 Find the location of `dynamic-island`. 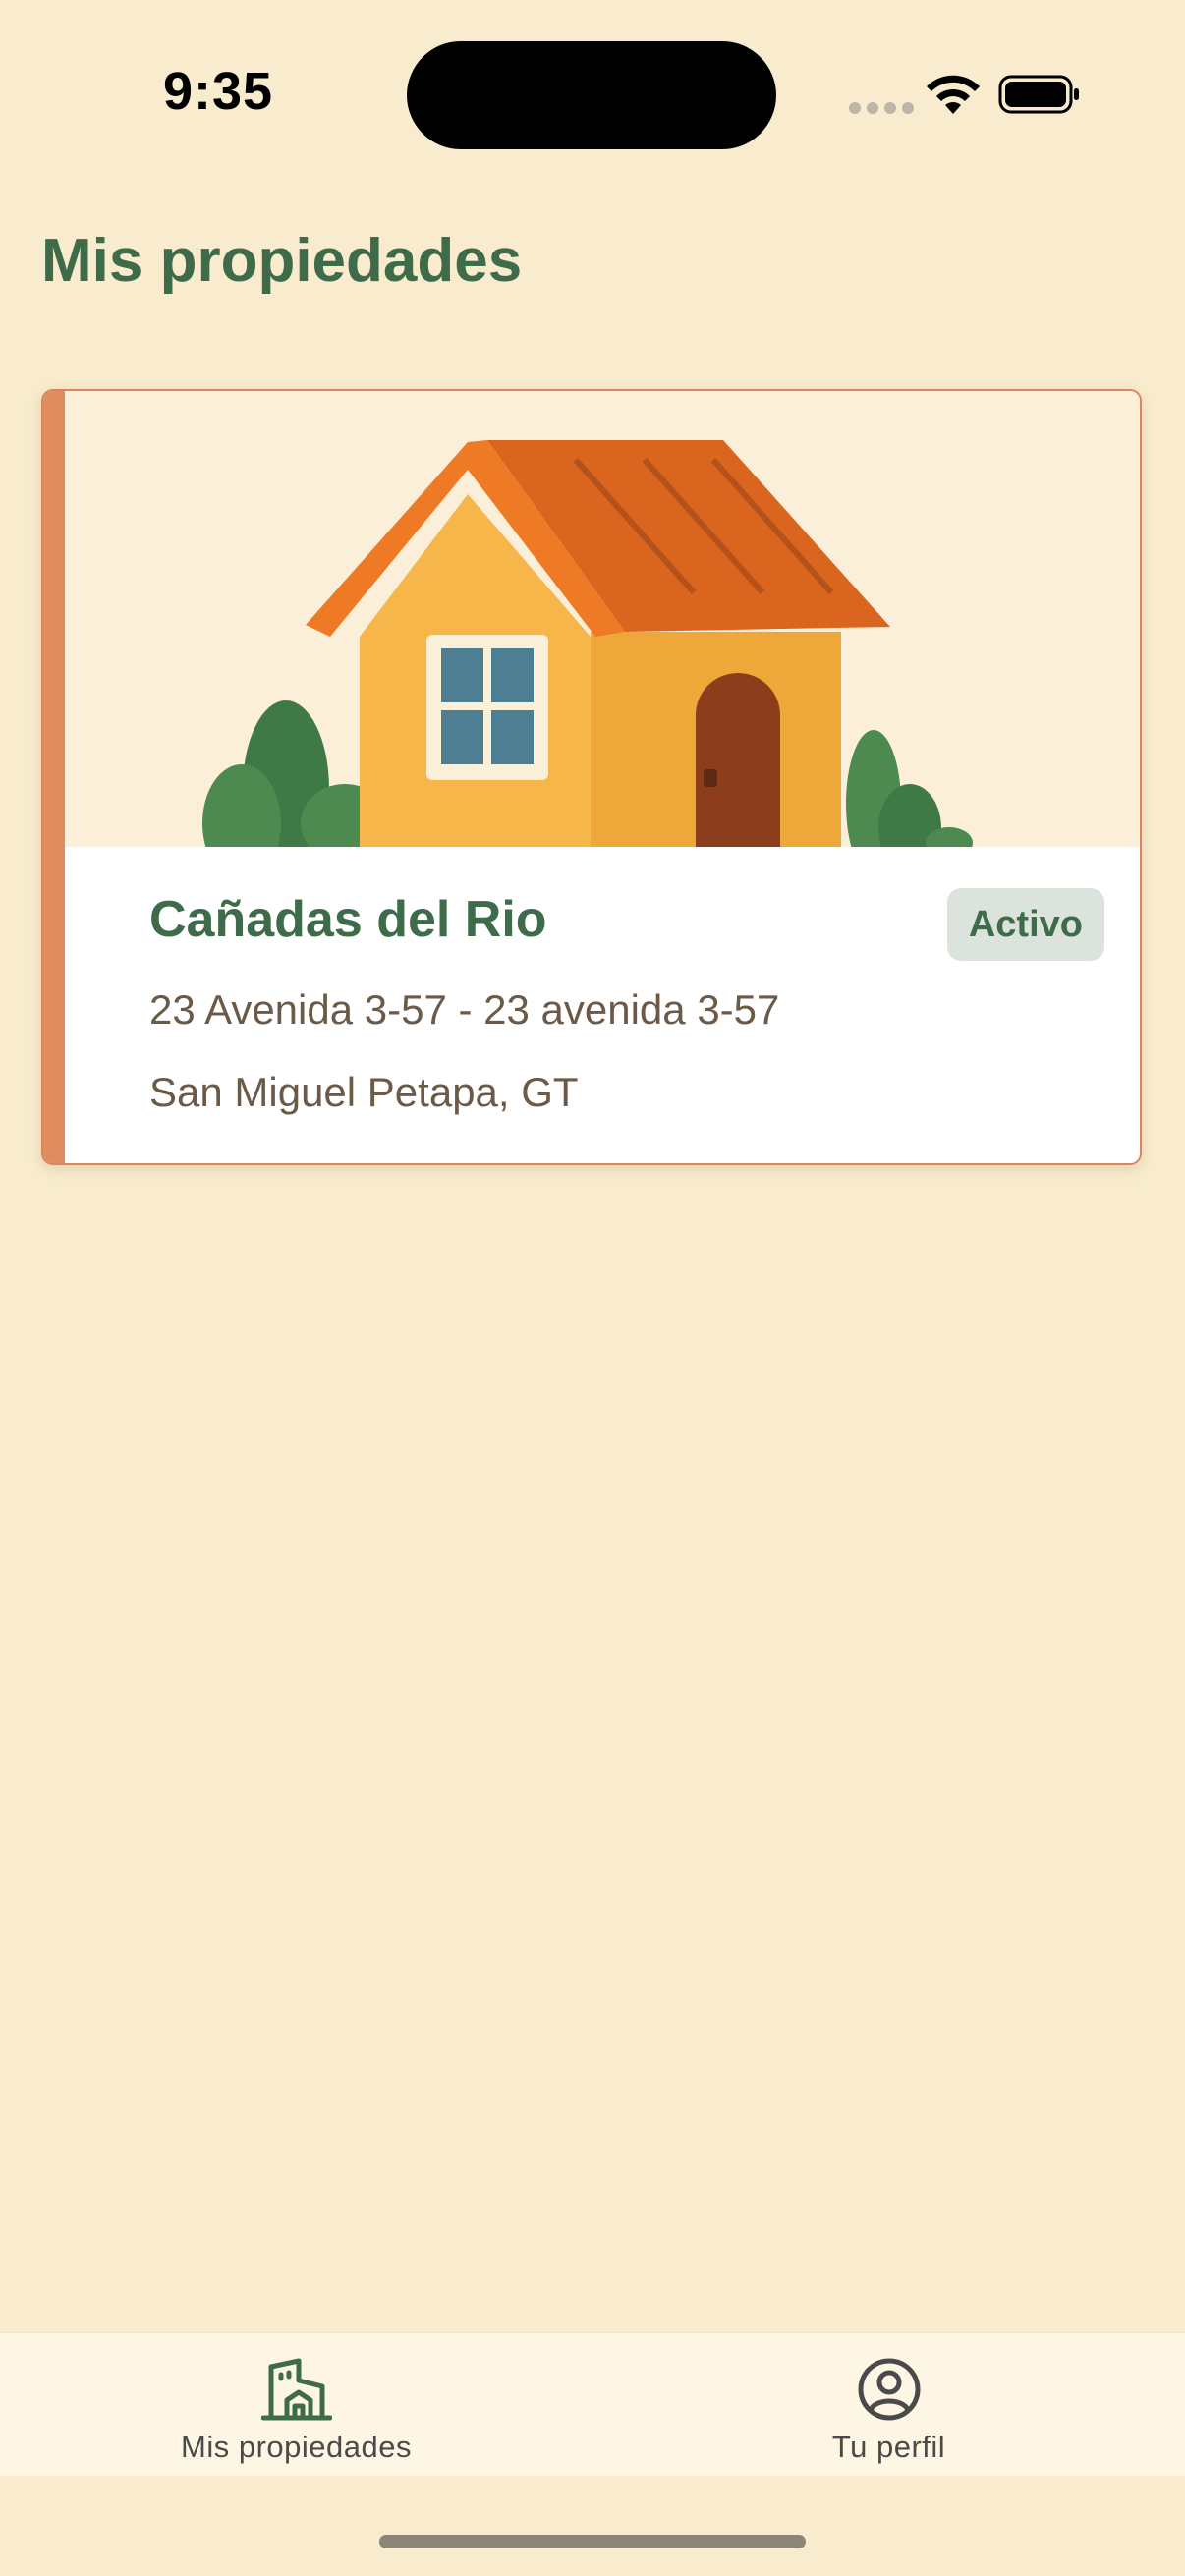

dynamic-island is located at coordinates (592, 95).